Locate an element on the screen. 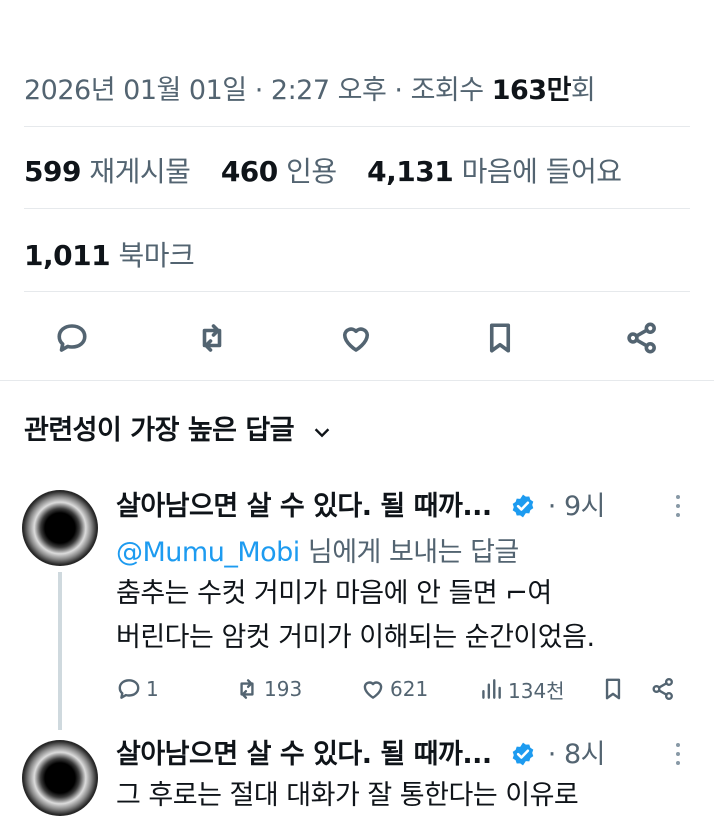 The image size is (714, 818). views-count: 134천 is located at coordinates (536, 690).